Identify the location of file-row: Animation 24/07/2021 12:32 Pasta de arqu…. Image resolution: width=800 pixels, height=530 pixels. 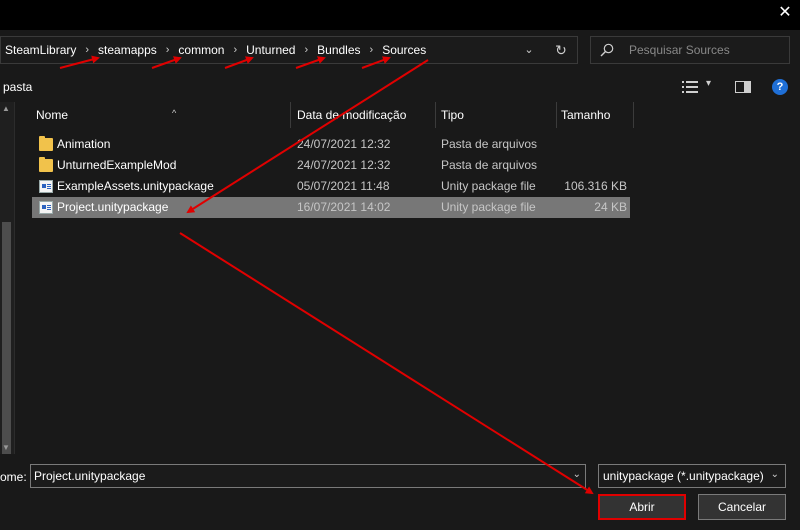
(331, 144).